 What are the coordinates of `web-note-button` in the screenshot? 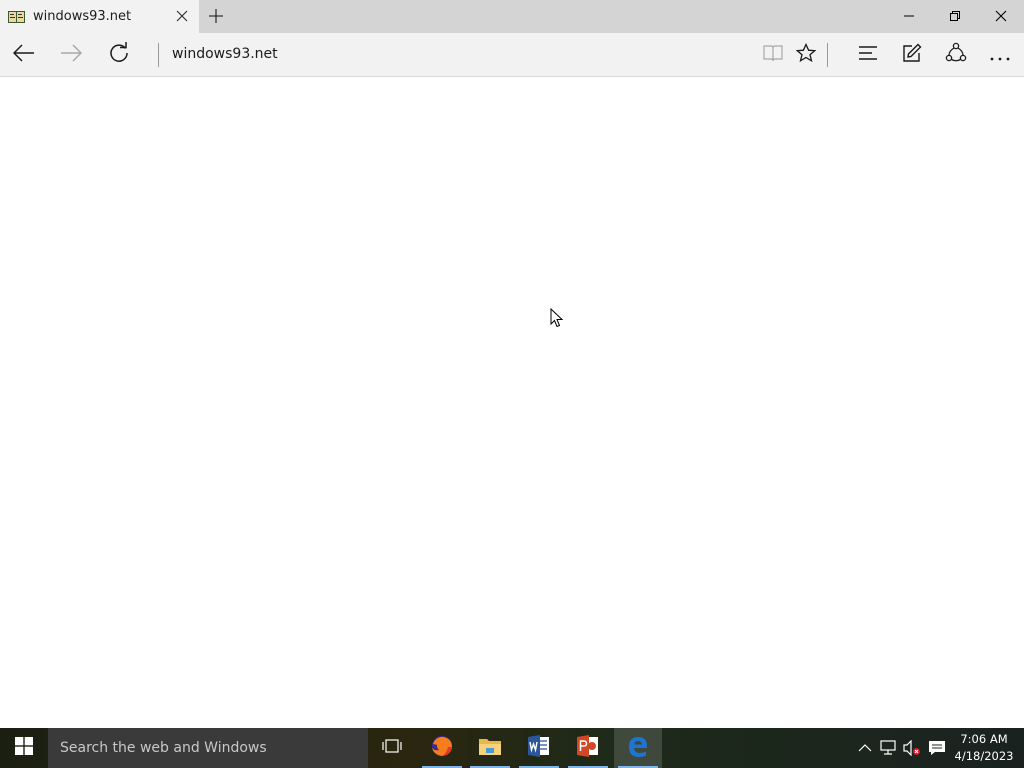 It's located at (912, 55).